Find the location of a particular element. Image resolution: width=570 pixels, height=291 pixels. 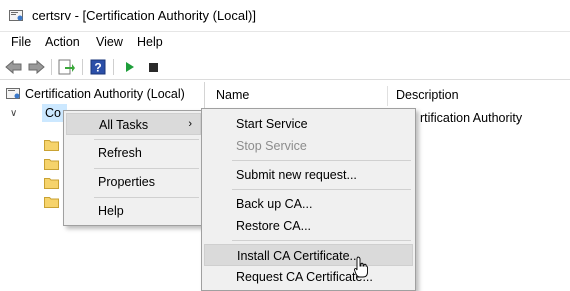

forward-arrow-icon is located at coordinates (36, 67).